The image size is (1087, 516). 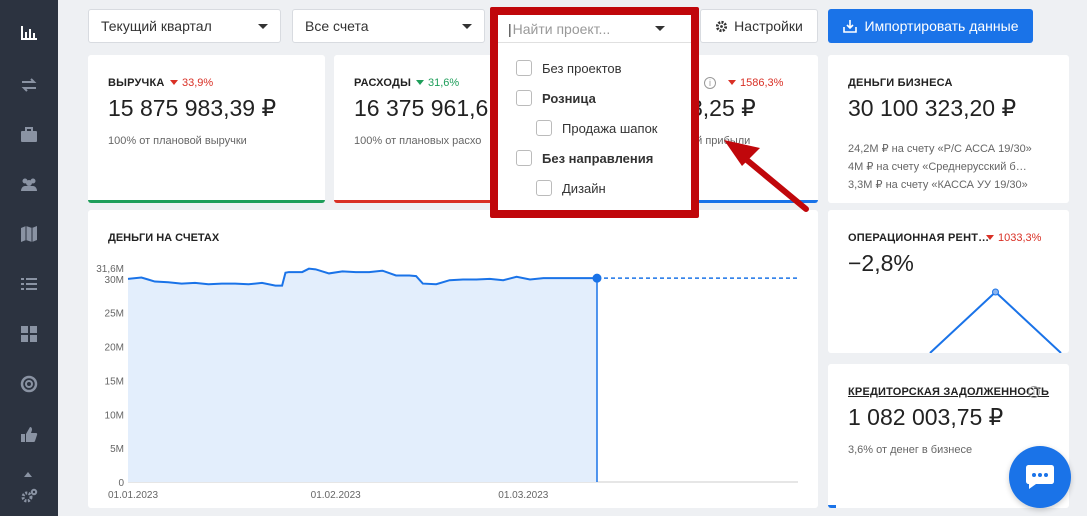 I want to click on sidebar-item-dashboard, so click(x=29, y=334).